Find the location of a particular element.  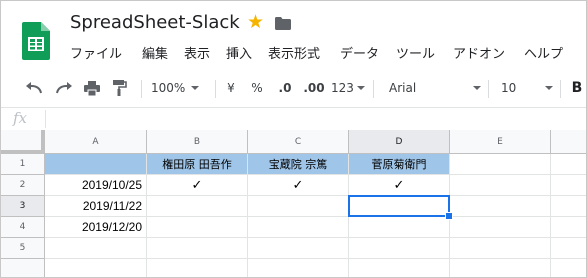

cell-e6 is located at coordinates (500, 268).